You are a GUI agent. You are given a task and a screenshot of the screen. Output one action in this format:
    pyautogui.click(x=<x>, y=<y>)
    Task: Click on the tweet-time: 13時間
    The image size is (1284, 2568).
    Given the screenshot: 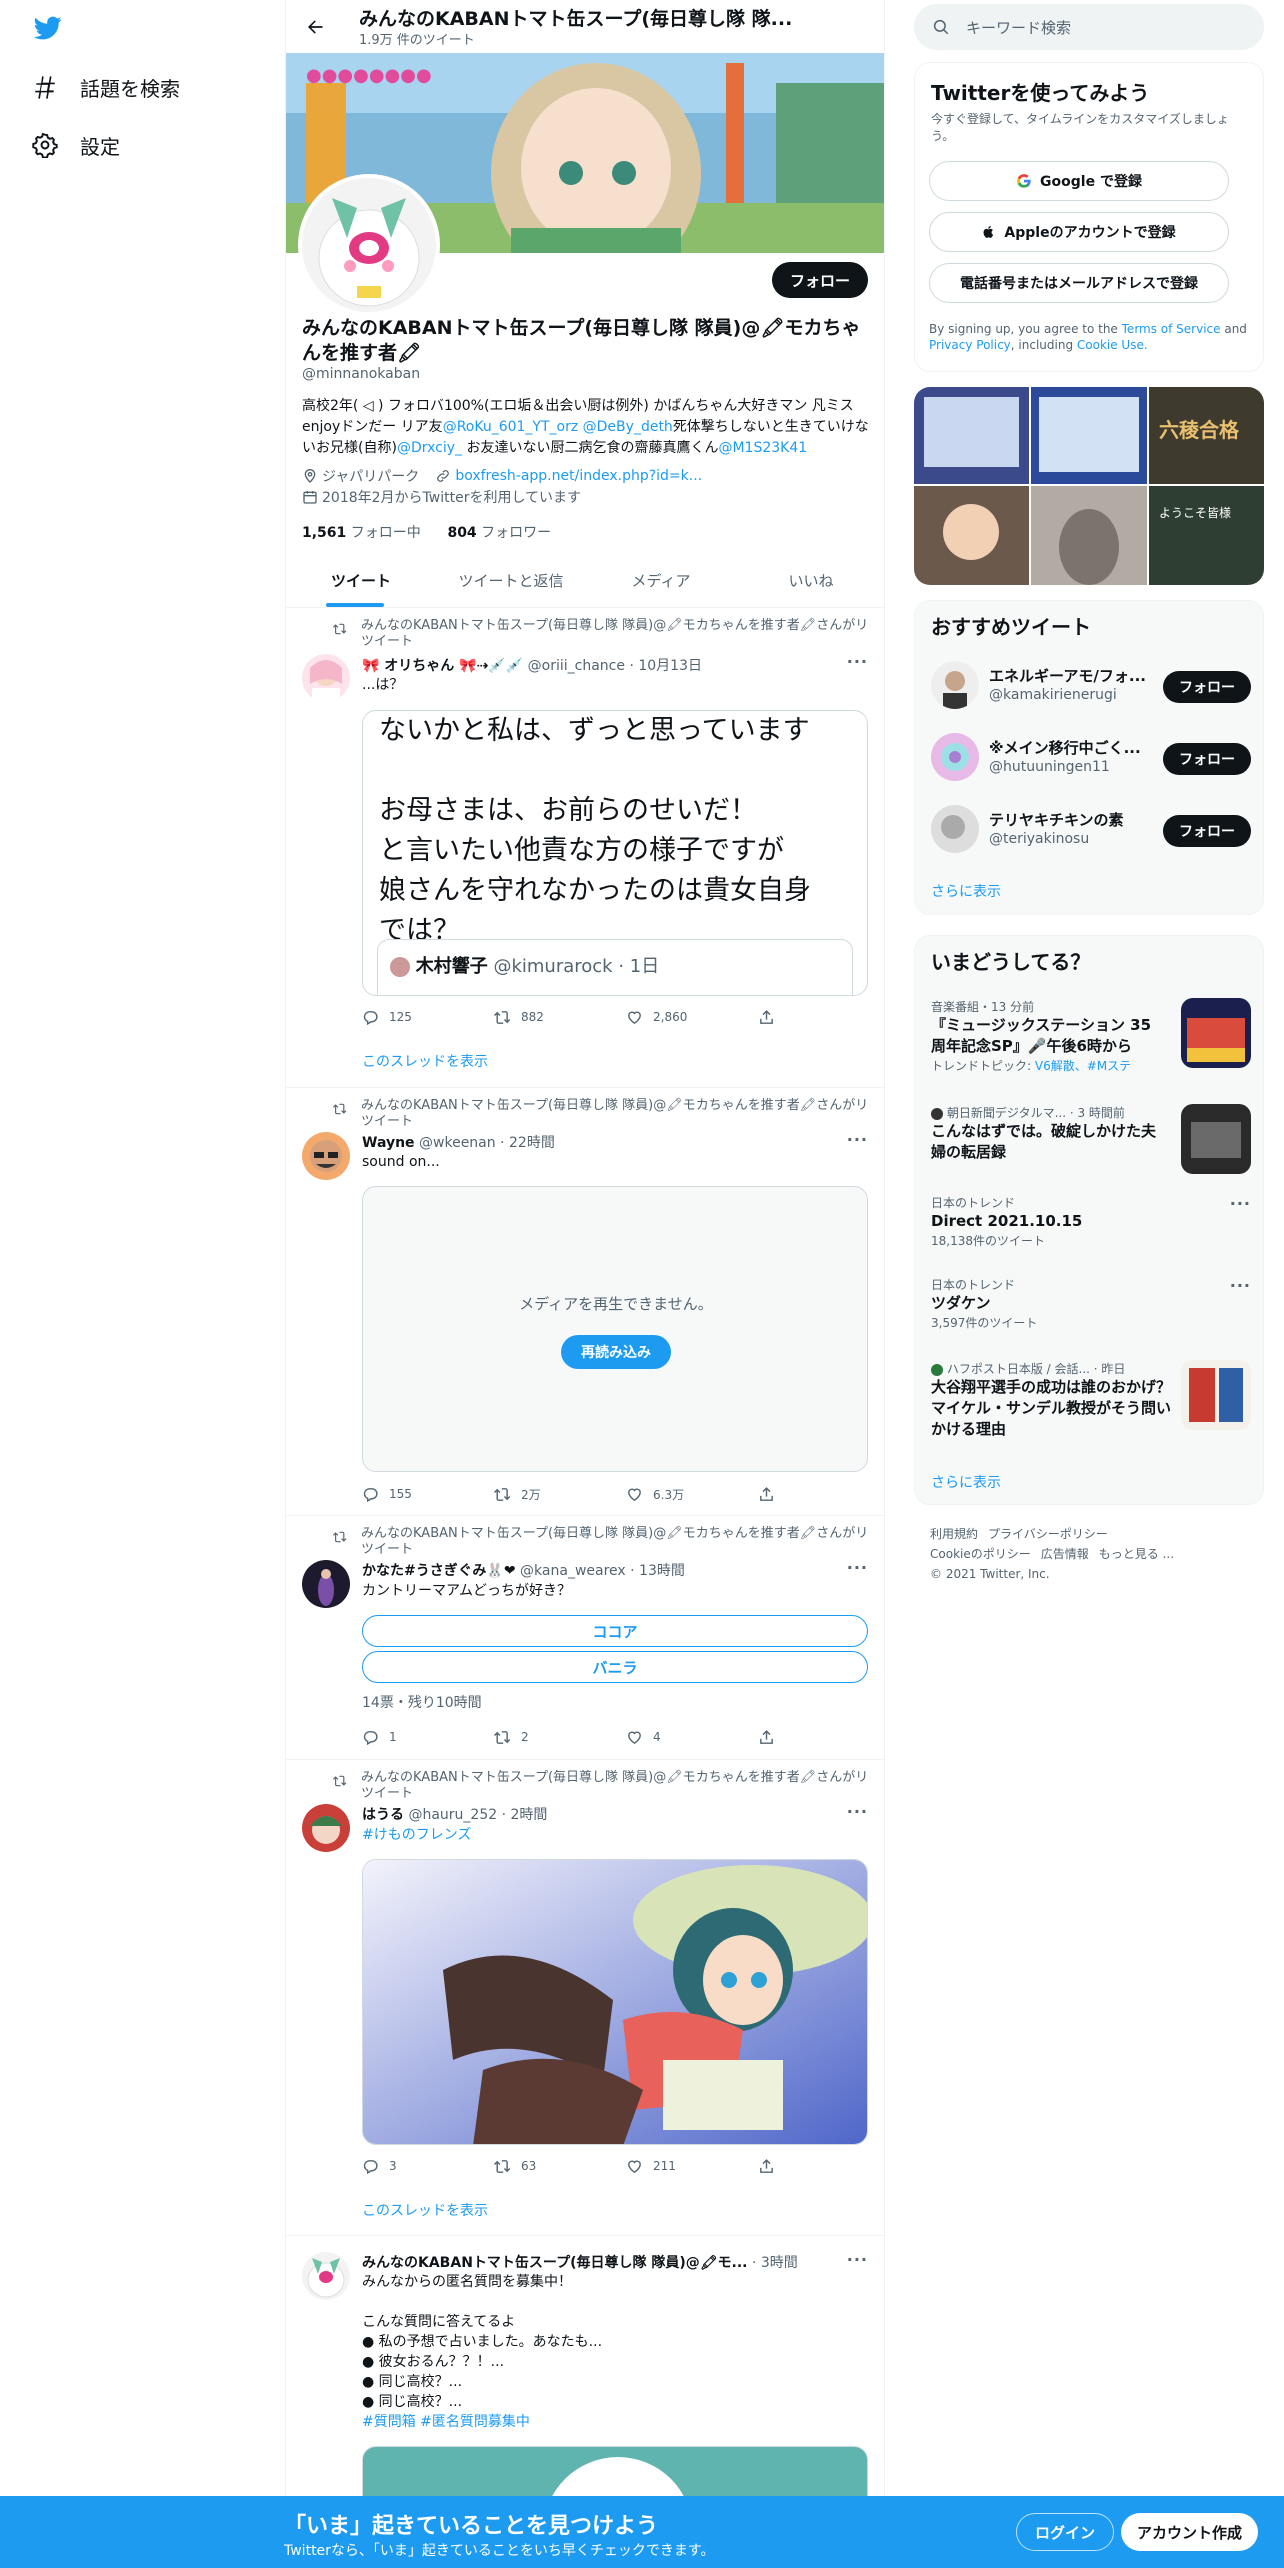 What is the action you would take?
    pyautogui.click(x=662, y=1571)
    